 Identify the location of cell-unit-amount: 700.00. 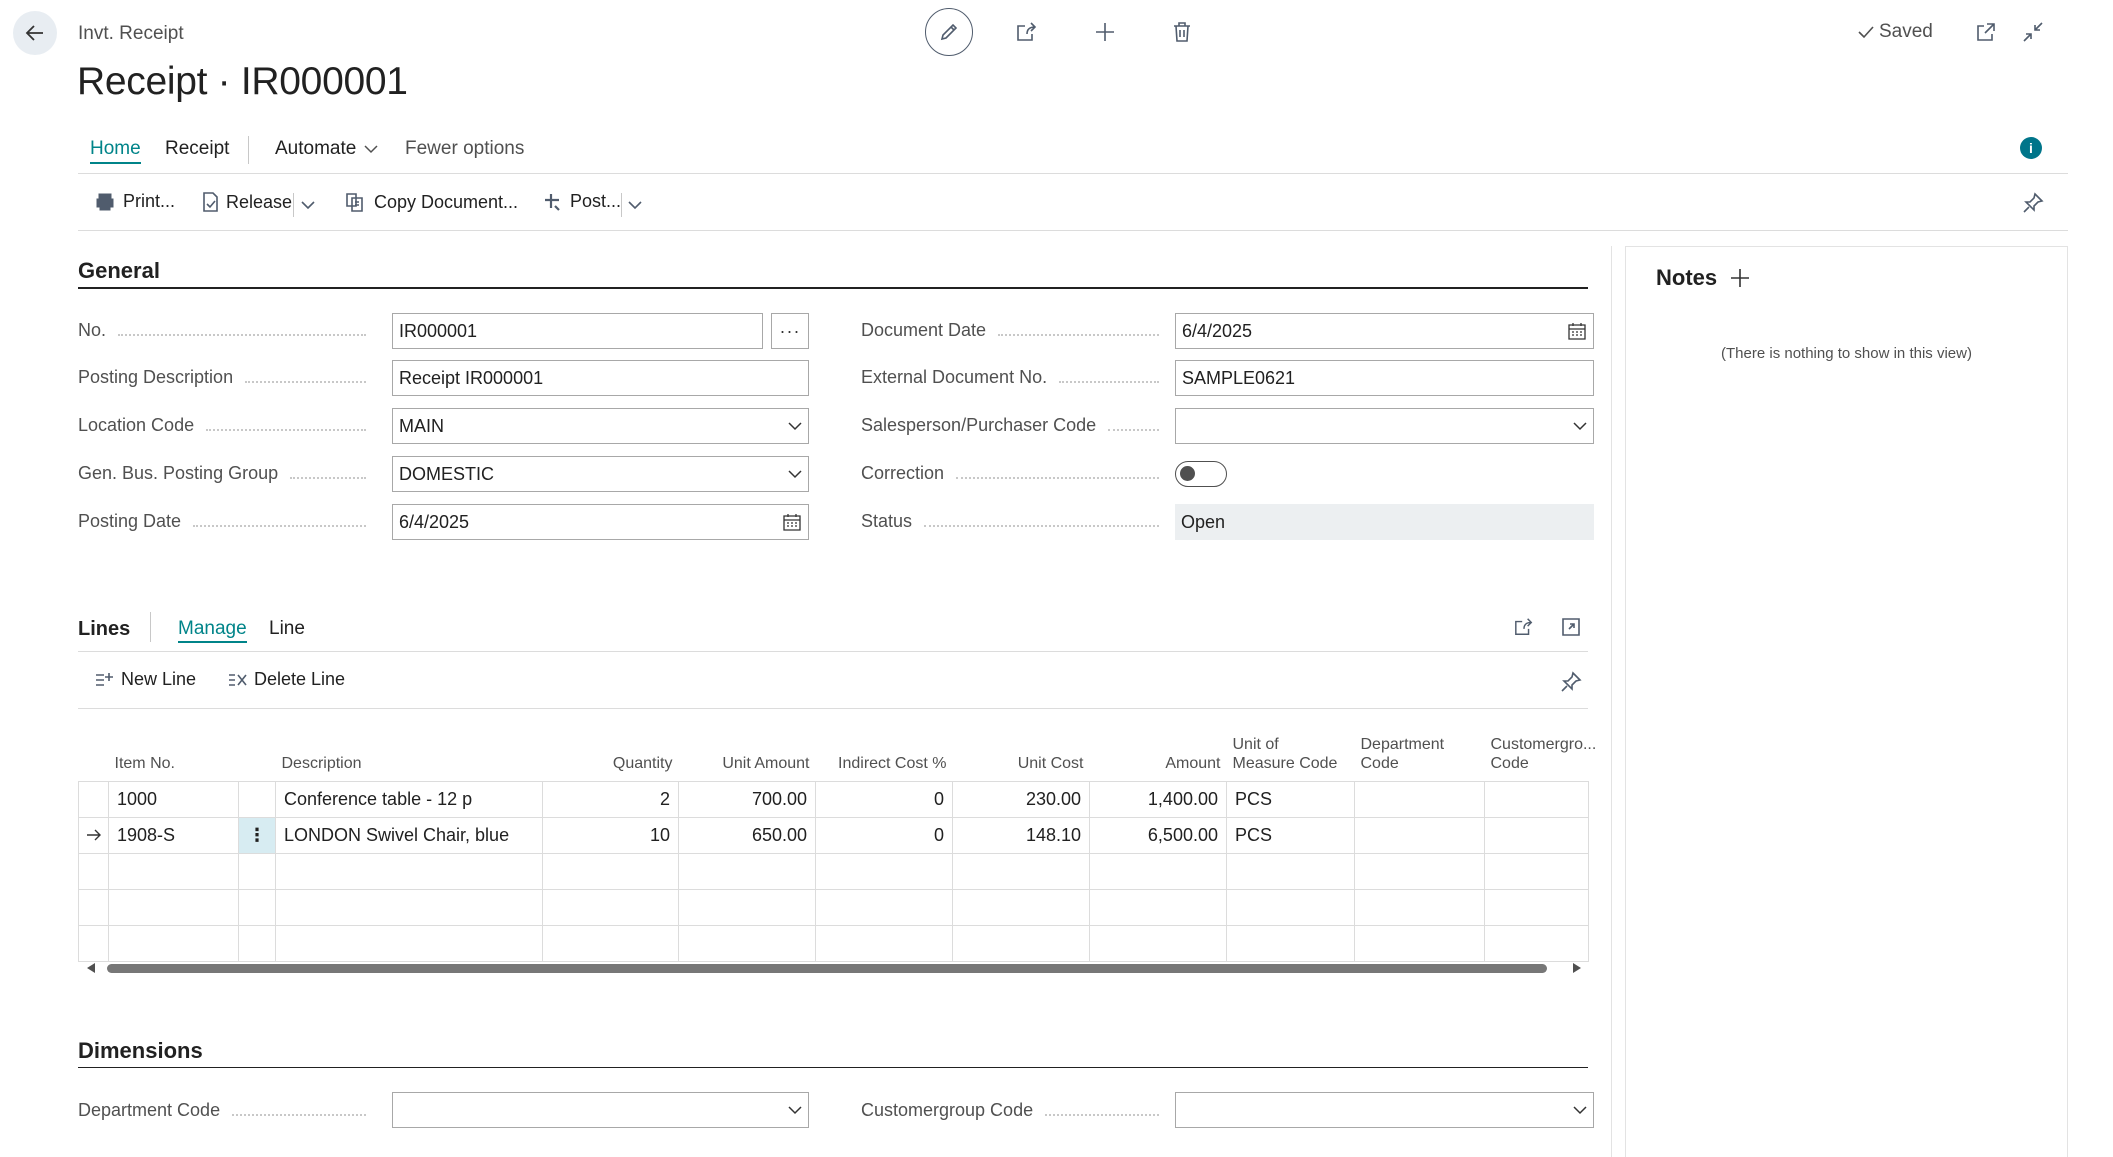
(747, 799).